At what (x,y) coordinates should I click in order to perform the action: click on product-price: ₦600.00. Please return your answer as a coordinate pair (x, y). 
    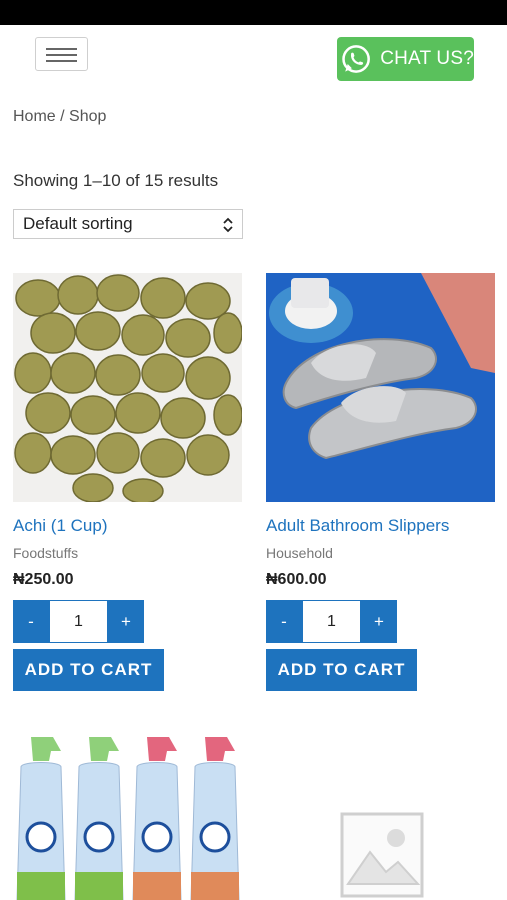
    Looking at the image, I should click on (296, 579).